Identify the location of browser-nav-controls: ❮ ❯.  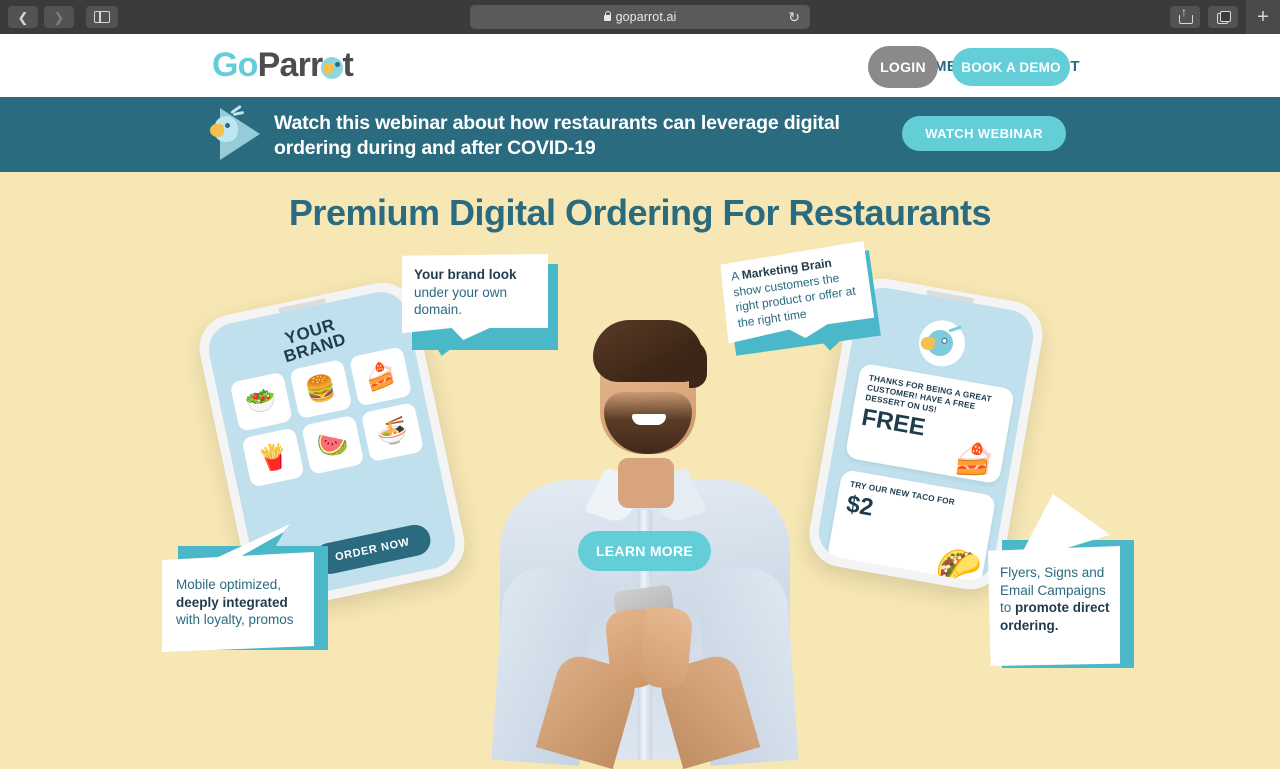
(59, 17).